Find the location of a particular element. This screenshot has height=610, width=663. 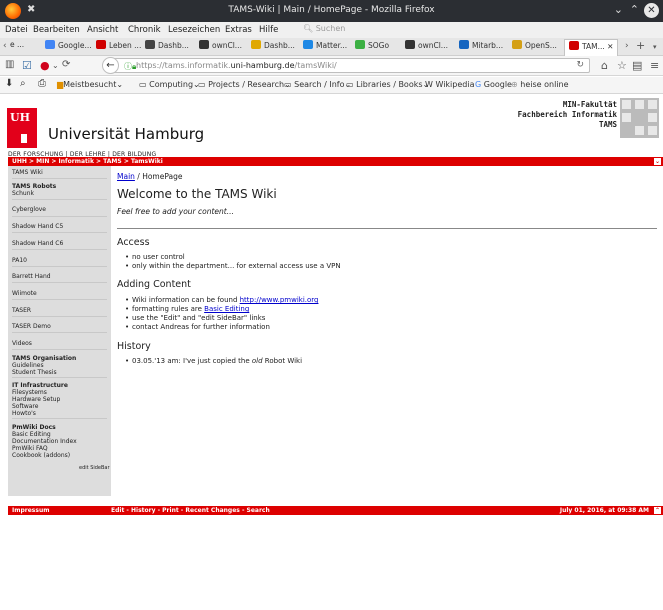

edit-sidebar-link: edit SideBar is located at coordinates (94, 468).